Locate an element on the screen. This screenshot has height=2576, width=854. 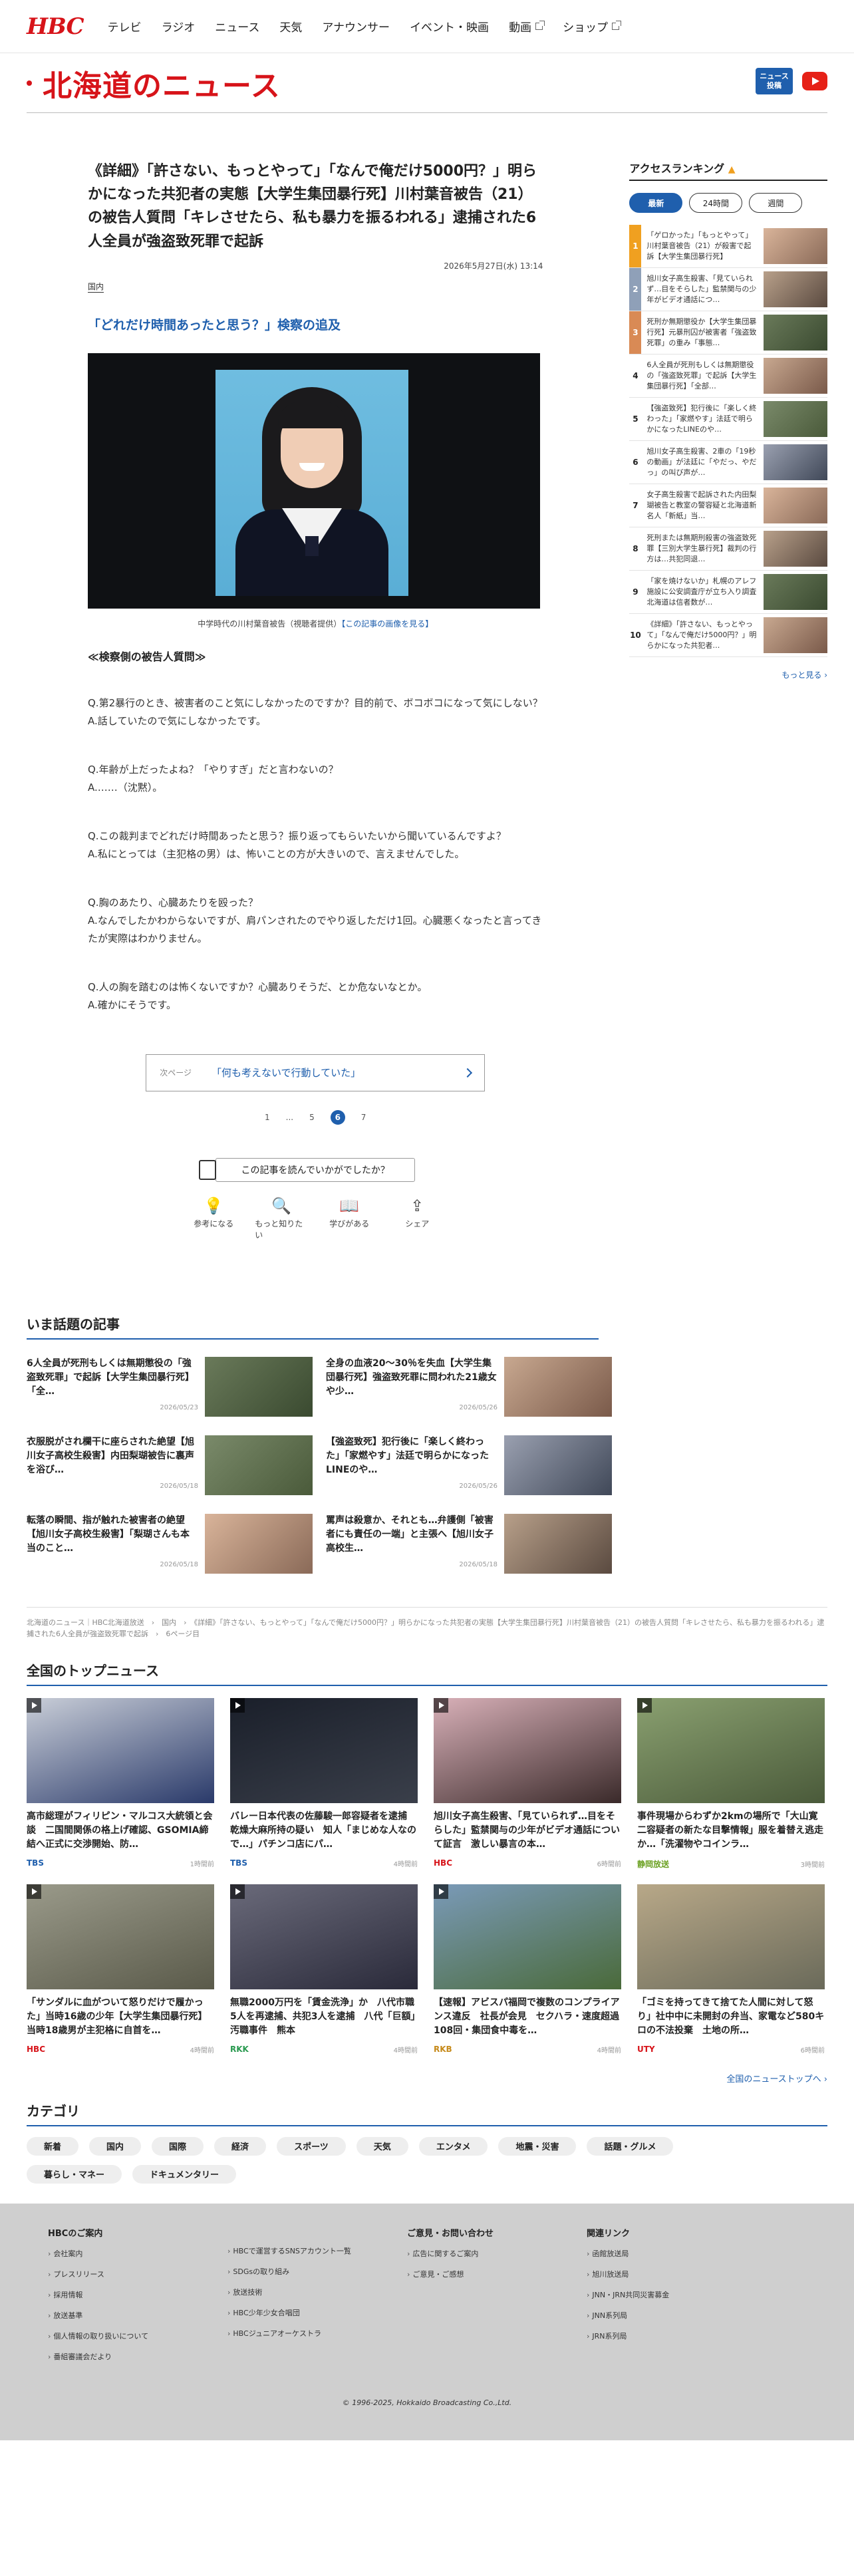
news-time-ago: 4時間前 is located at coordinates (202, 2051).